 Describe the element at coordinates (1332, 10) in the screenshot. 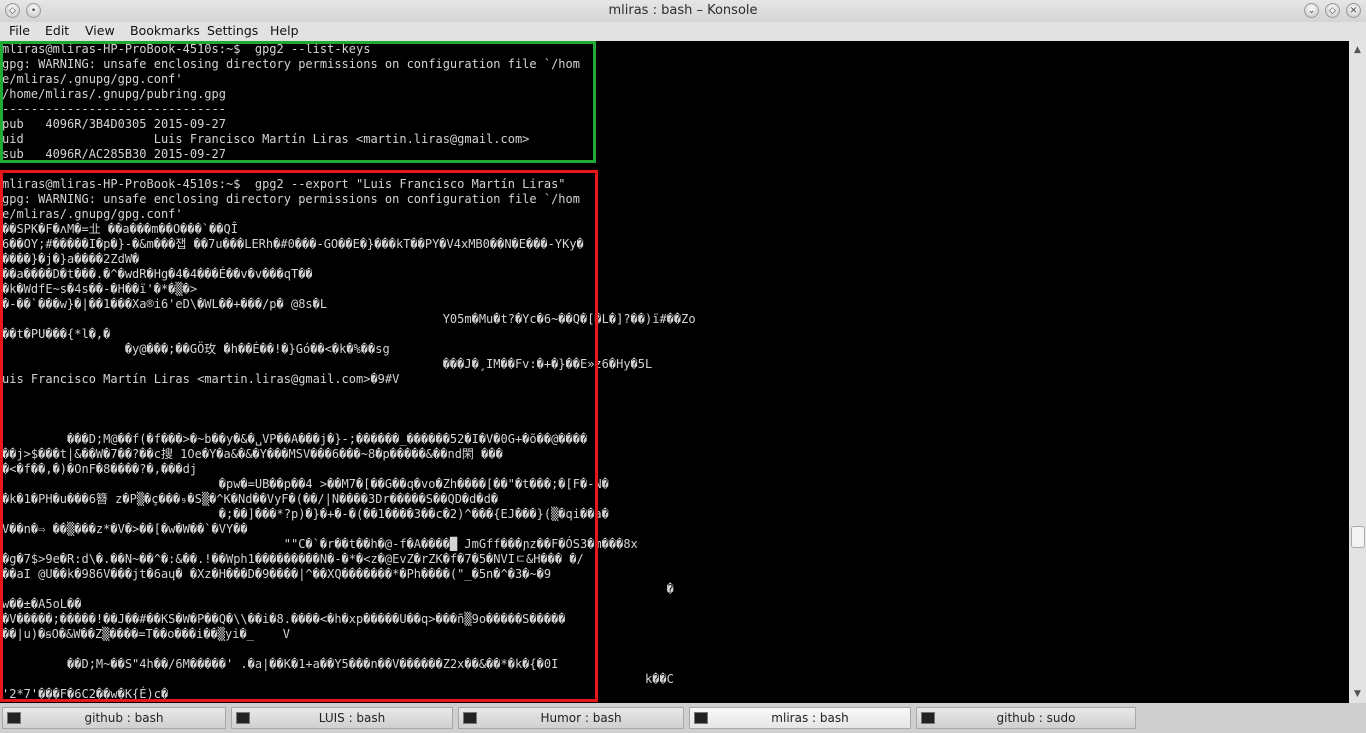

I see `maximize-icon: ◇` at that location.